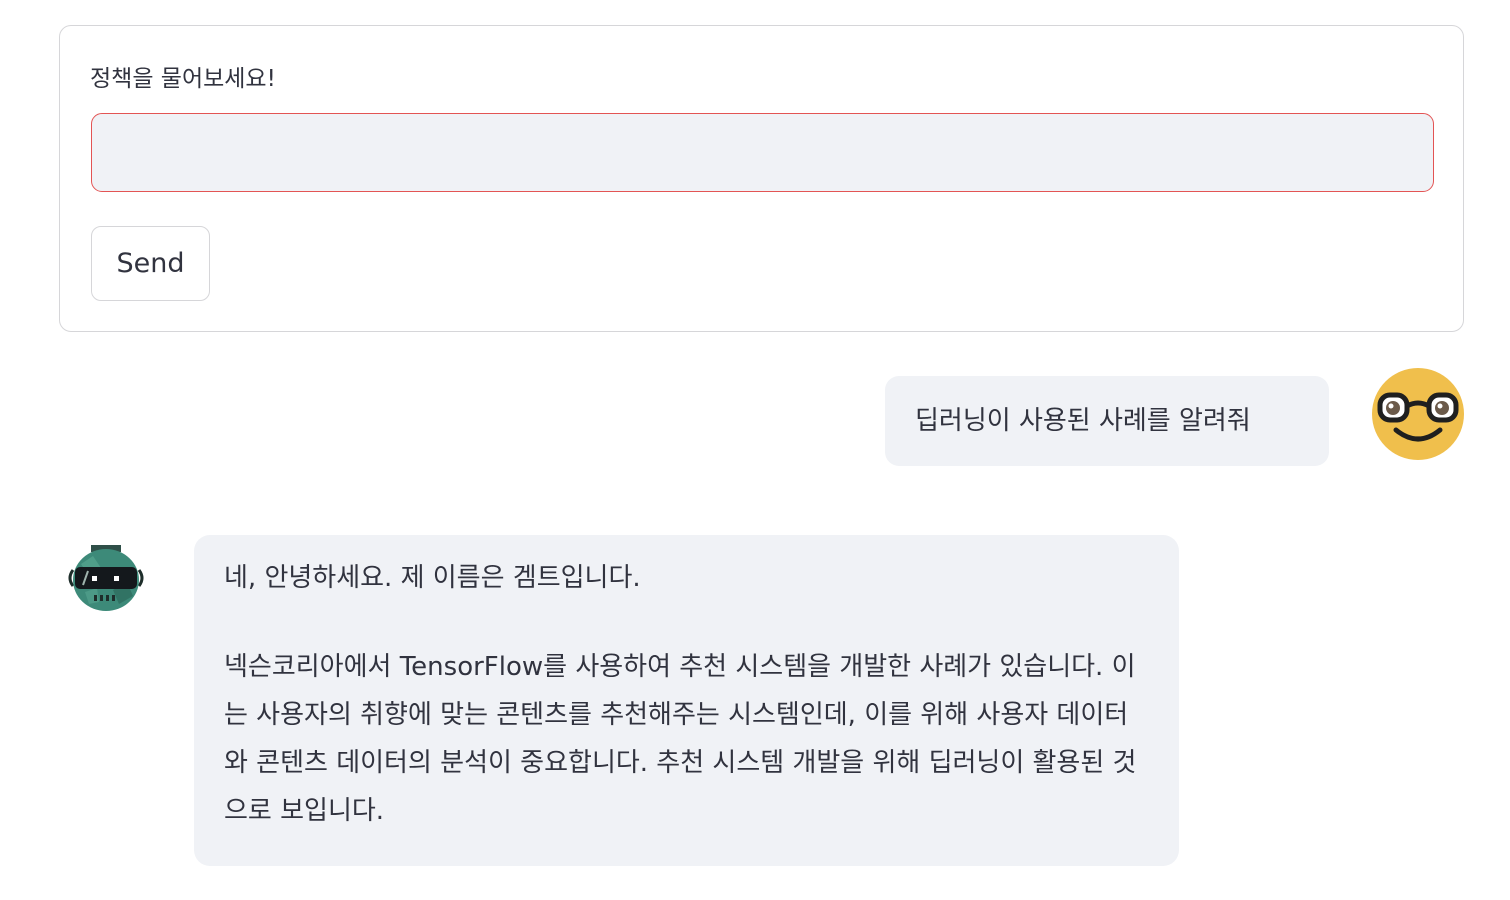 The image size is (1510, 900). Describe the element at coordinates (762, 152) in the screenshot. I see `question-input` at that location.